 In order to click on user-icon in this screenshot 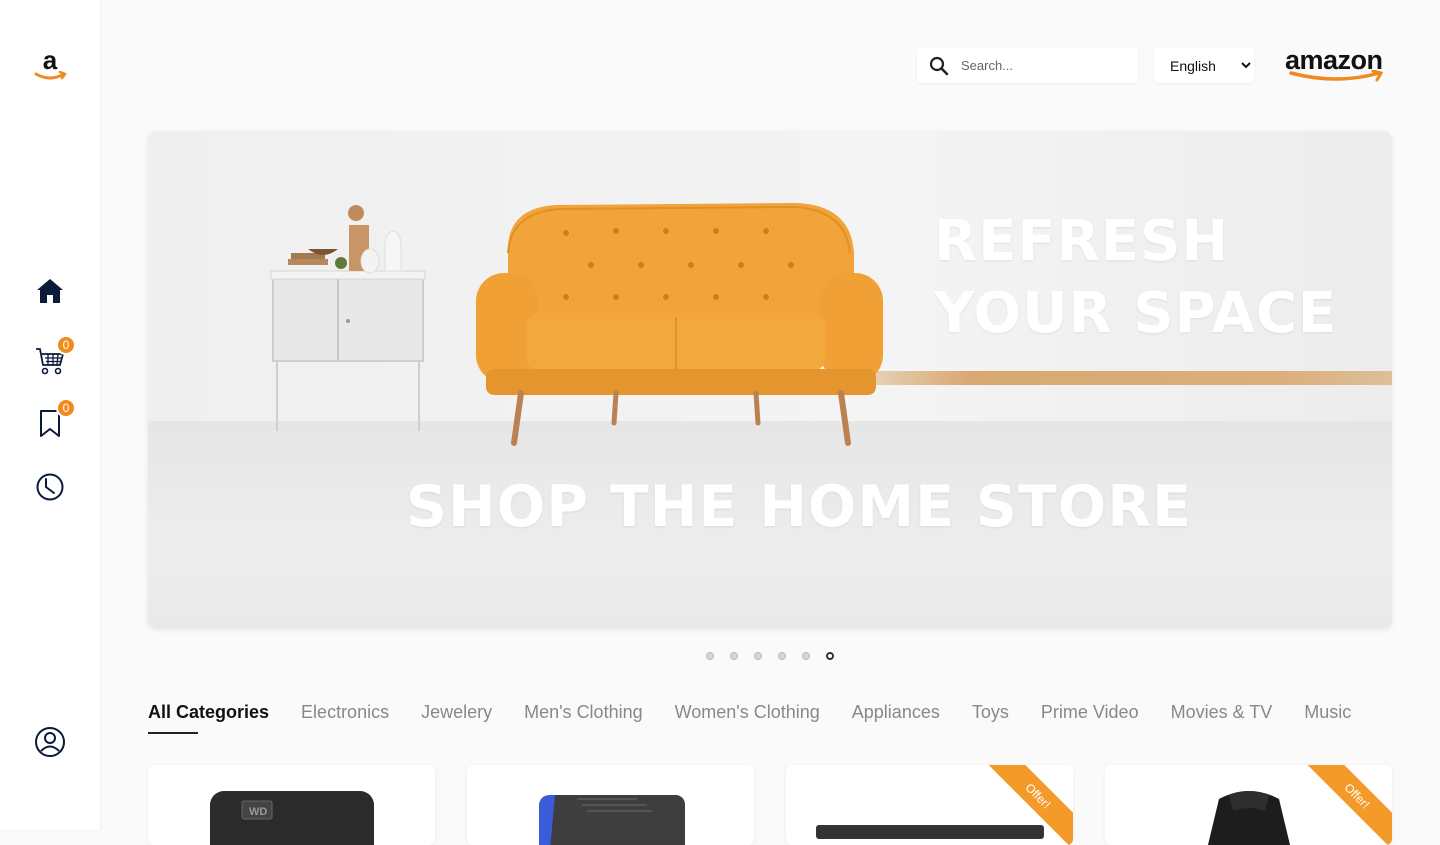, I will do `click(50, 742)`.